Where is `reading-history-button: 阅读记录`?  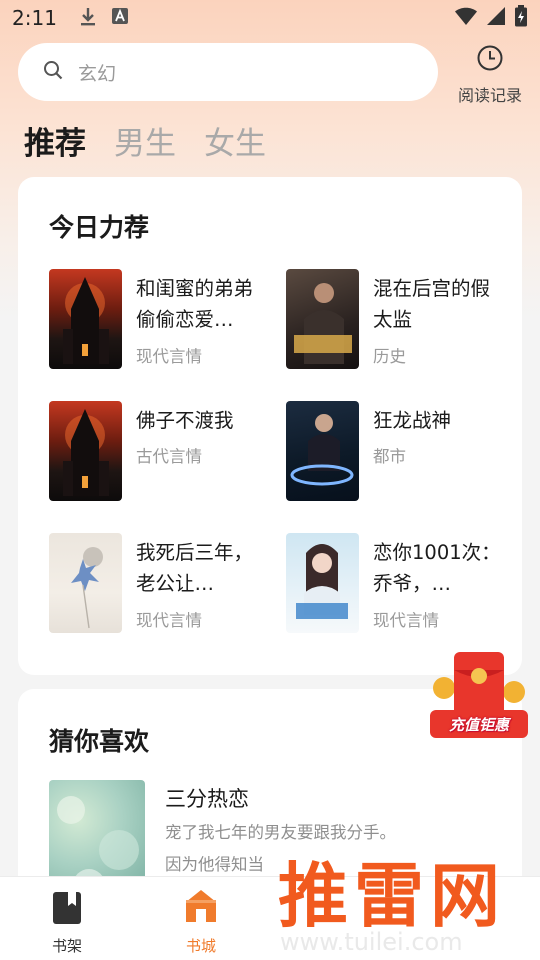
reading-history-button: 阅读记录 is located at coordinates (490, 74).